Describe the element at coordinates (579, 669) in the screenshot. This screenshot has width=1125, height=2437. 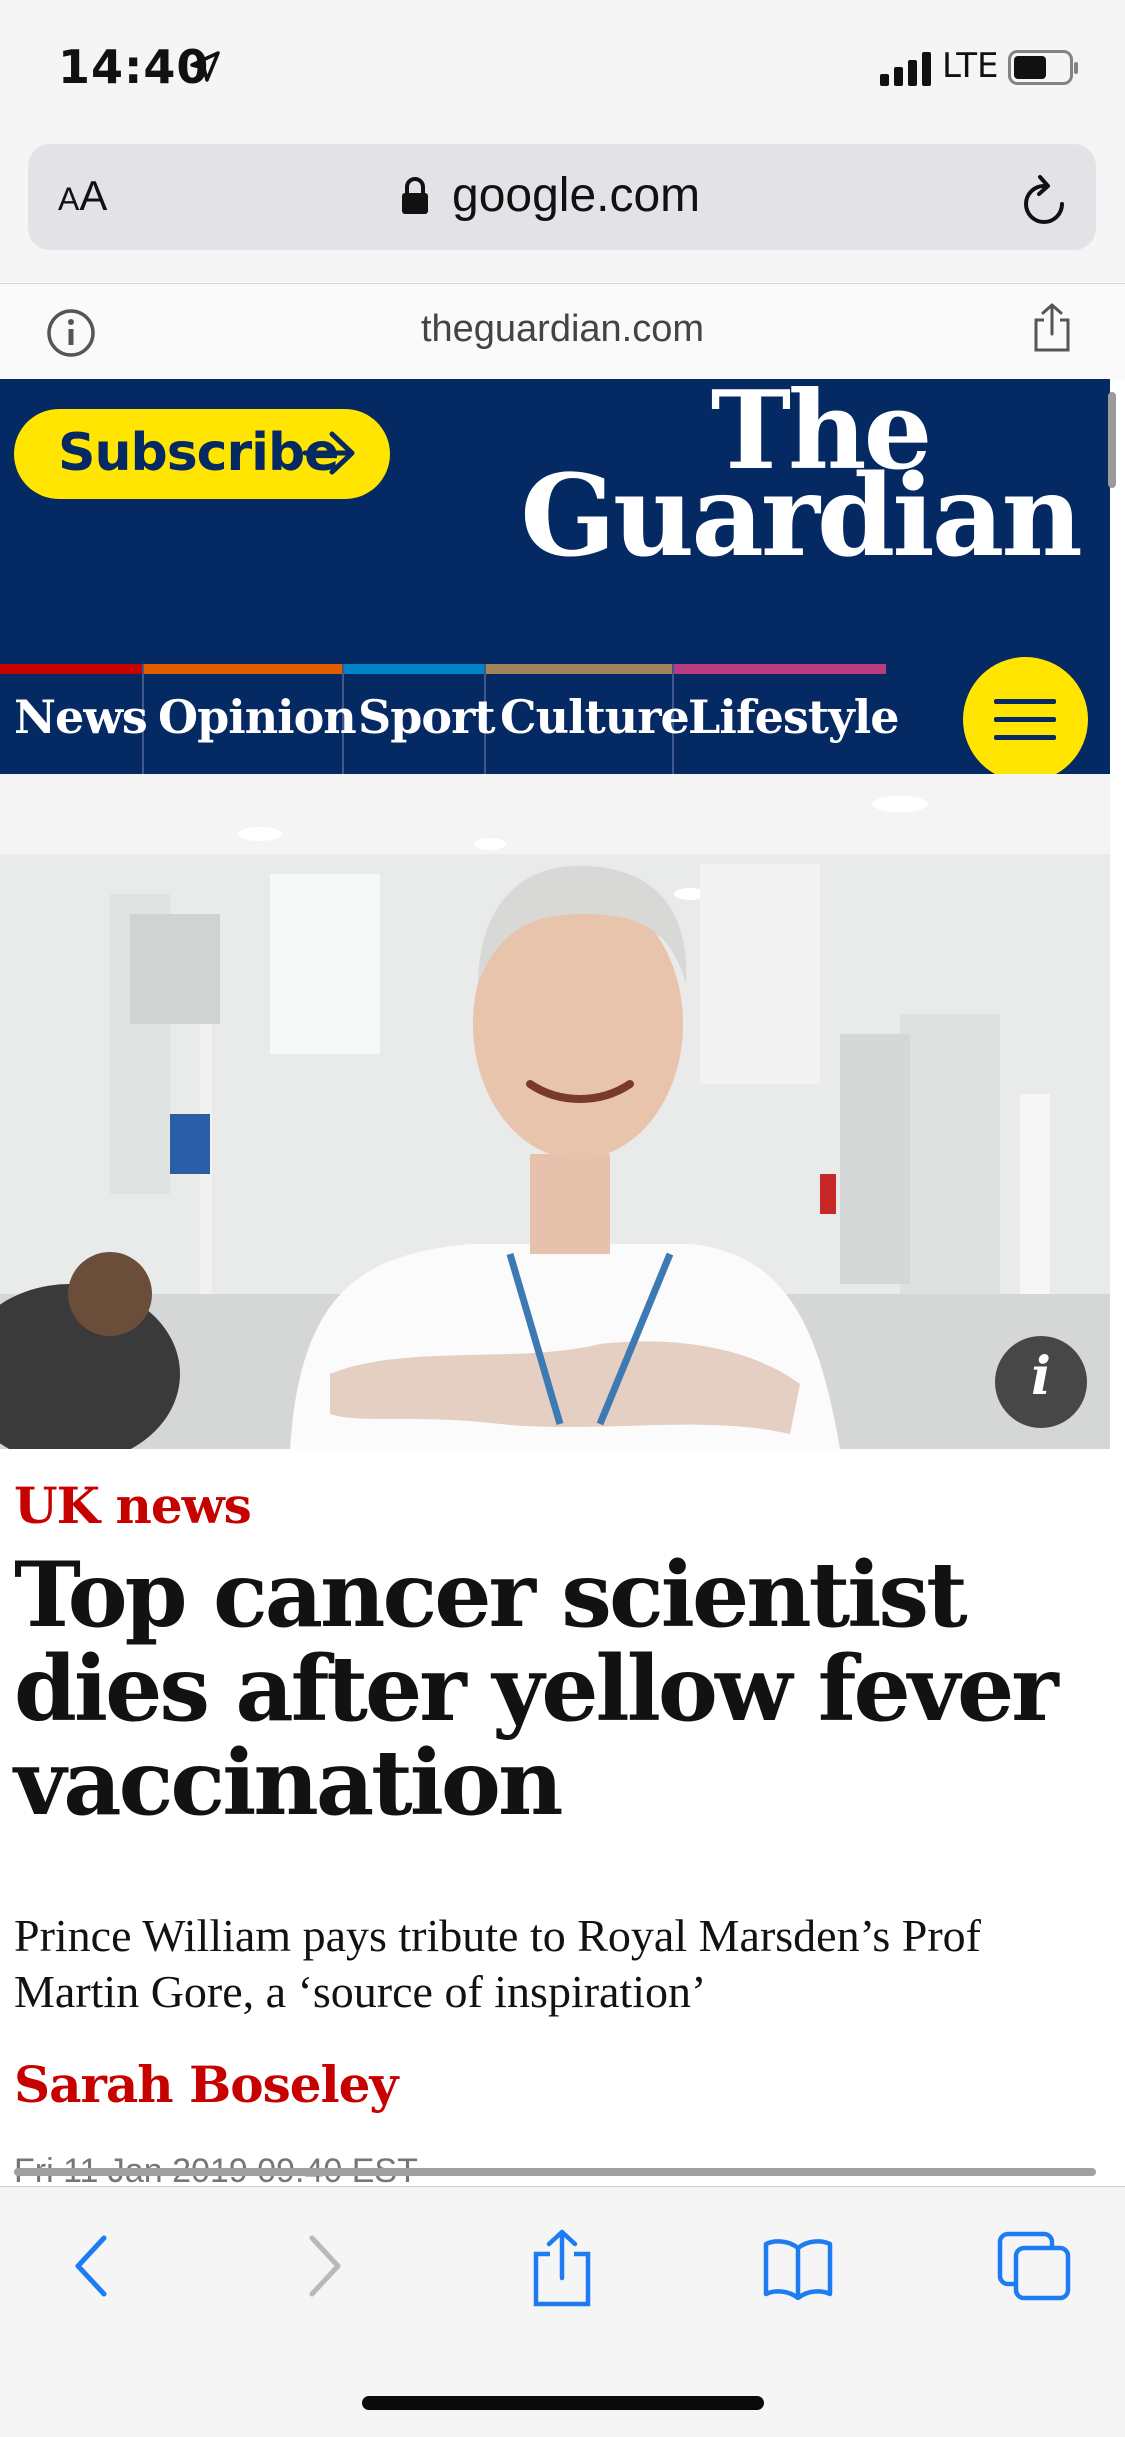
I see `nav-culture-pillar` at that location.